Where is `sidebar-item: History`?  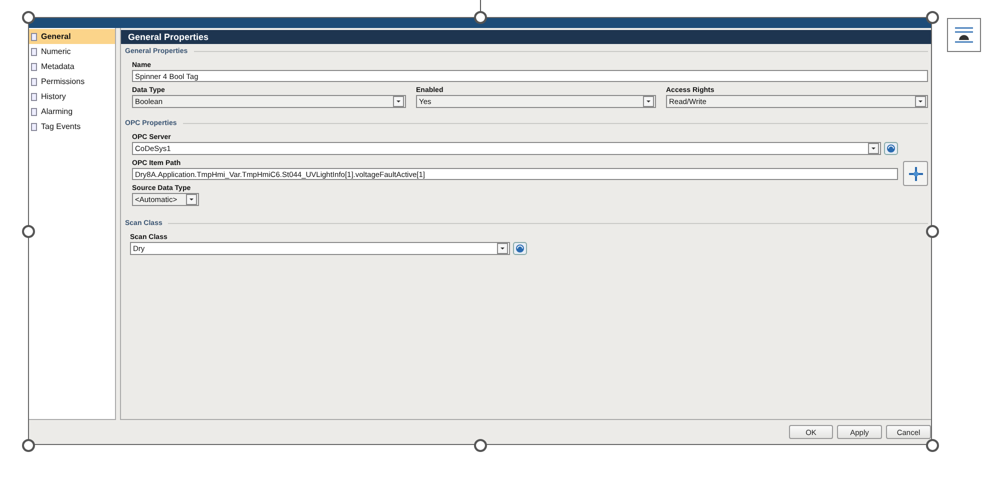 sidebar-item: History is located at coordinates (72, 96).